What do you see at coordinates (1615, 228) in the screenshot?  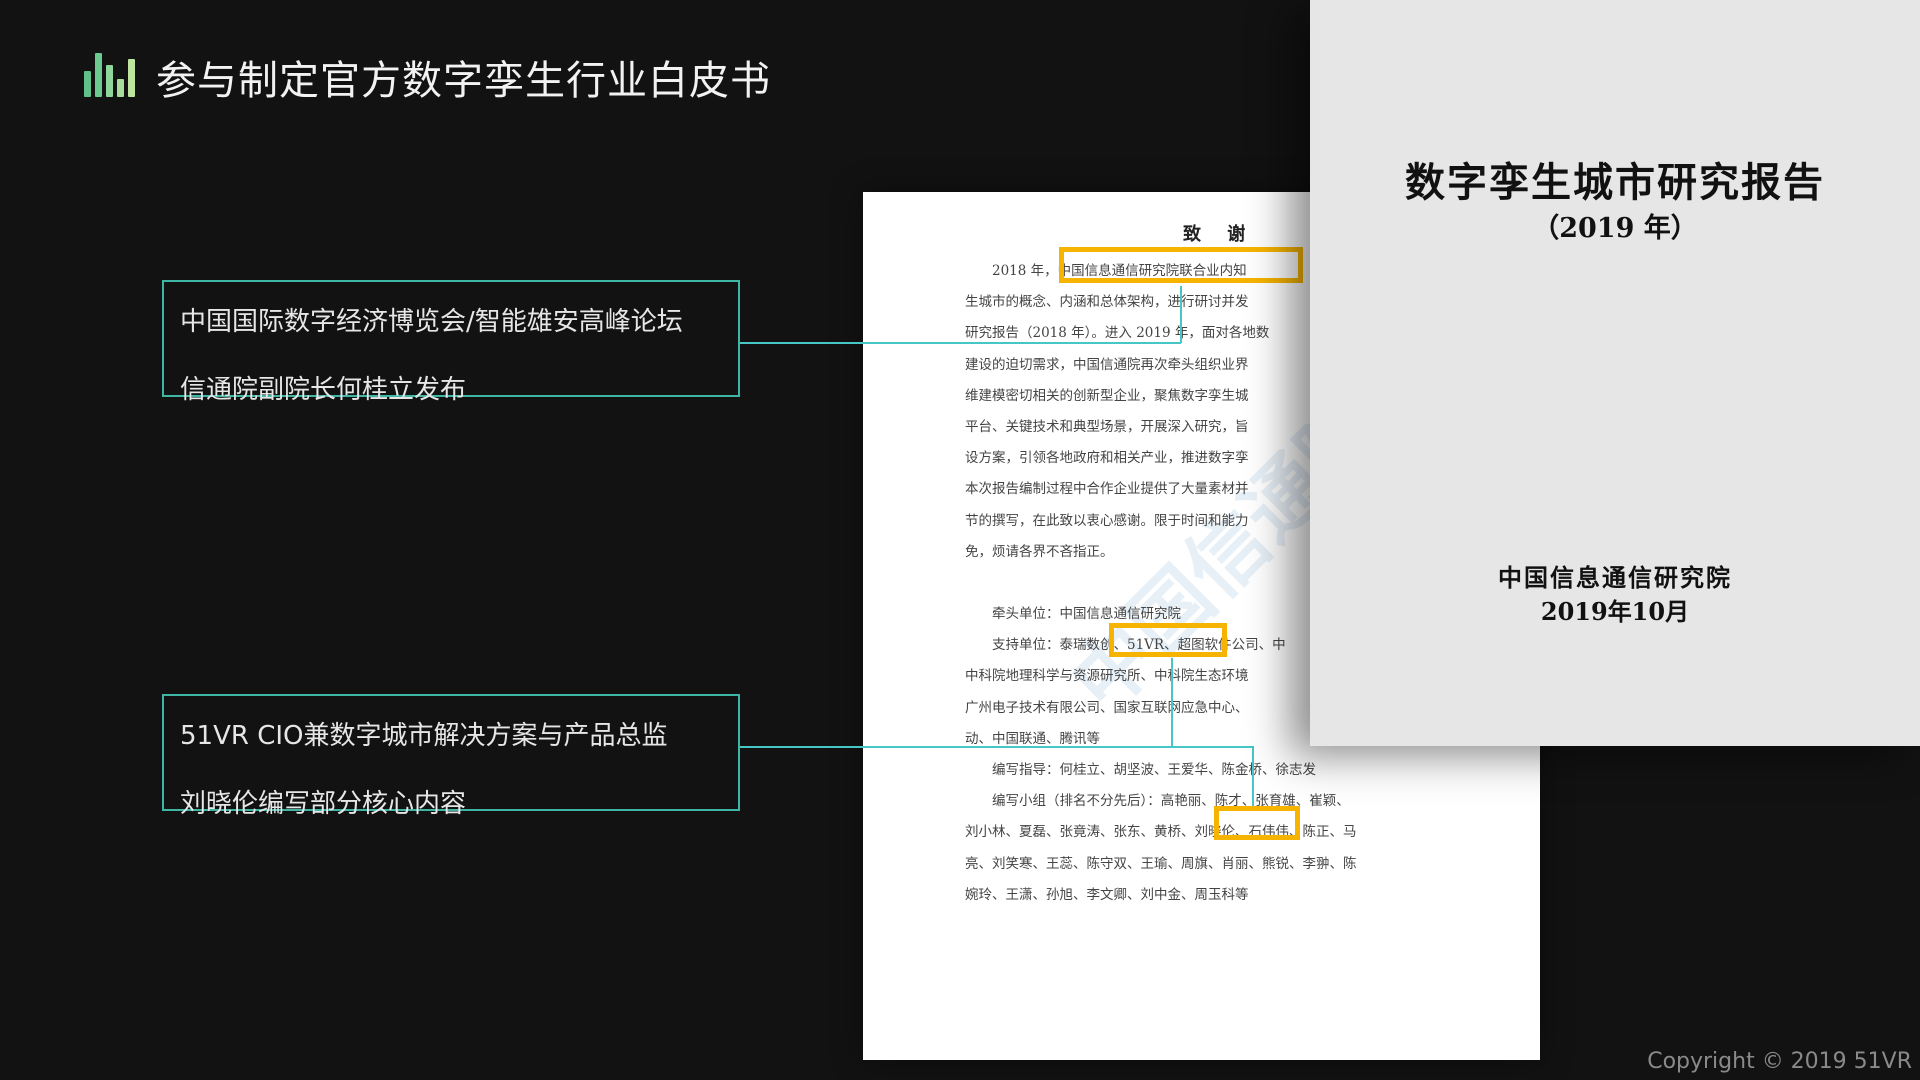 I see `cover-year: （2019 年）` at bounding box center [1615, 228].